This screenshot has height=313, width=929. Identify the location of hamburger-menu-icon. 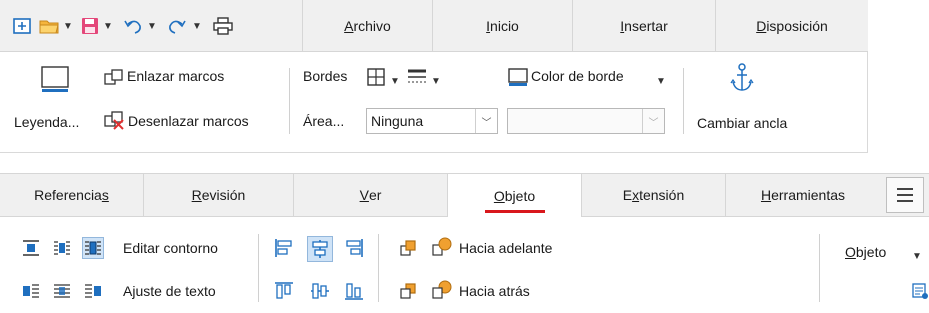
(905, 195).